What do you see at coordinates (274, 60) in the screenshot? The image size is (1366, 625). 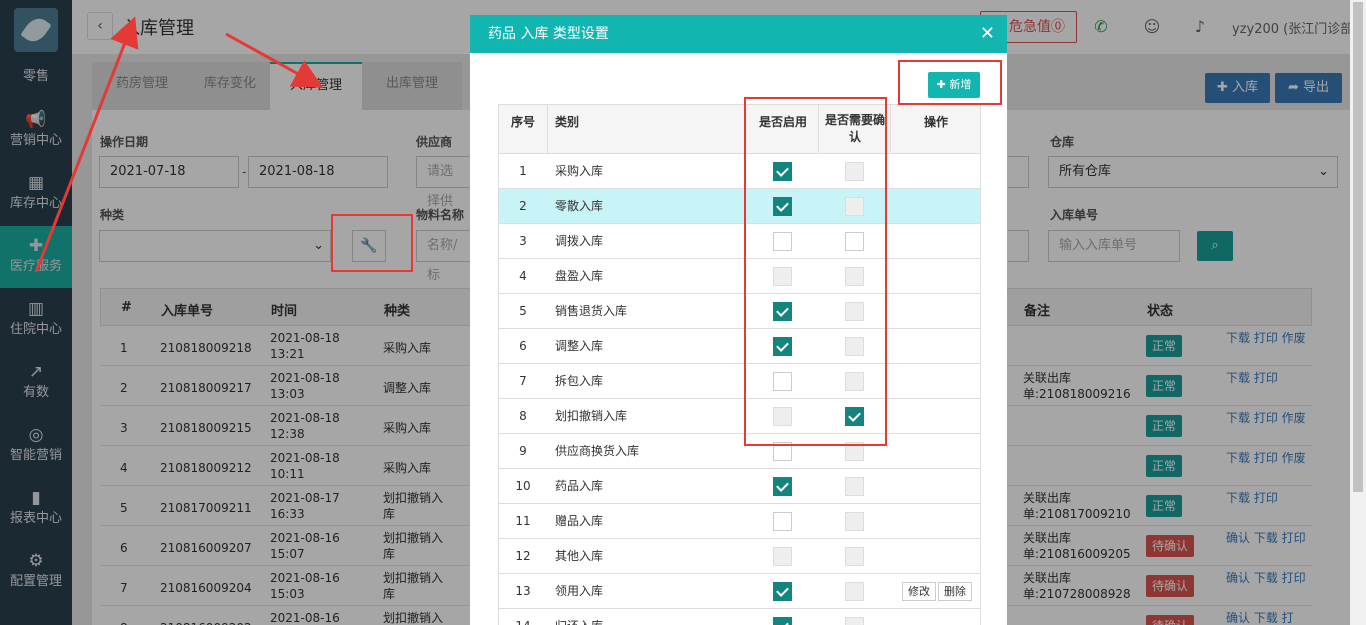 I see `arrow-to-tab` at bounding box center [274, 60].